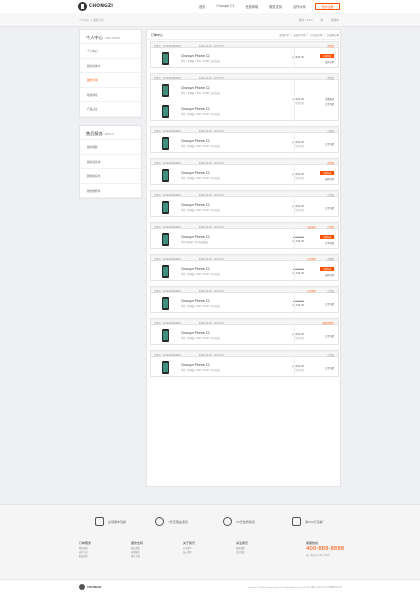 The image size is (420, 595). What do you see at coordinates (275, 6) in the screenshot?
I see `nav-support: 服务支持` at bounding box center [275, 6].